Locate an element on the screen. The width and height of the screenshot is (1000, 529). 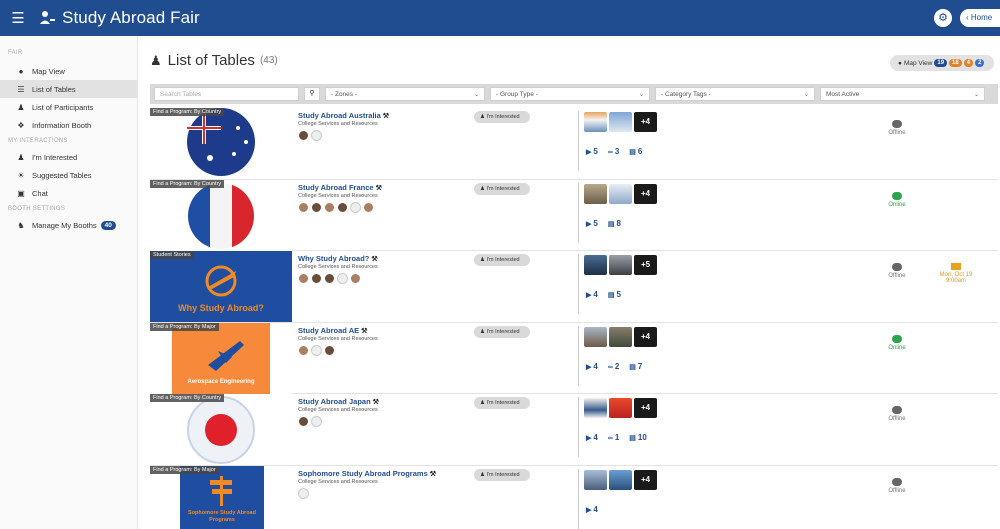
scheduled-event: Mon, Oct 19 9:00am is located at coordinates (956, 273).